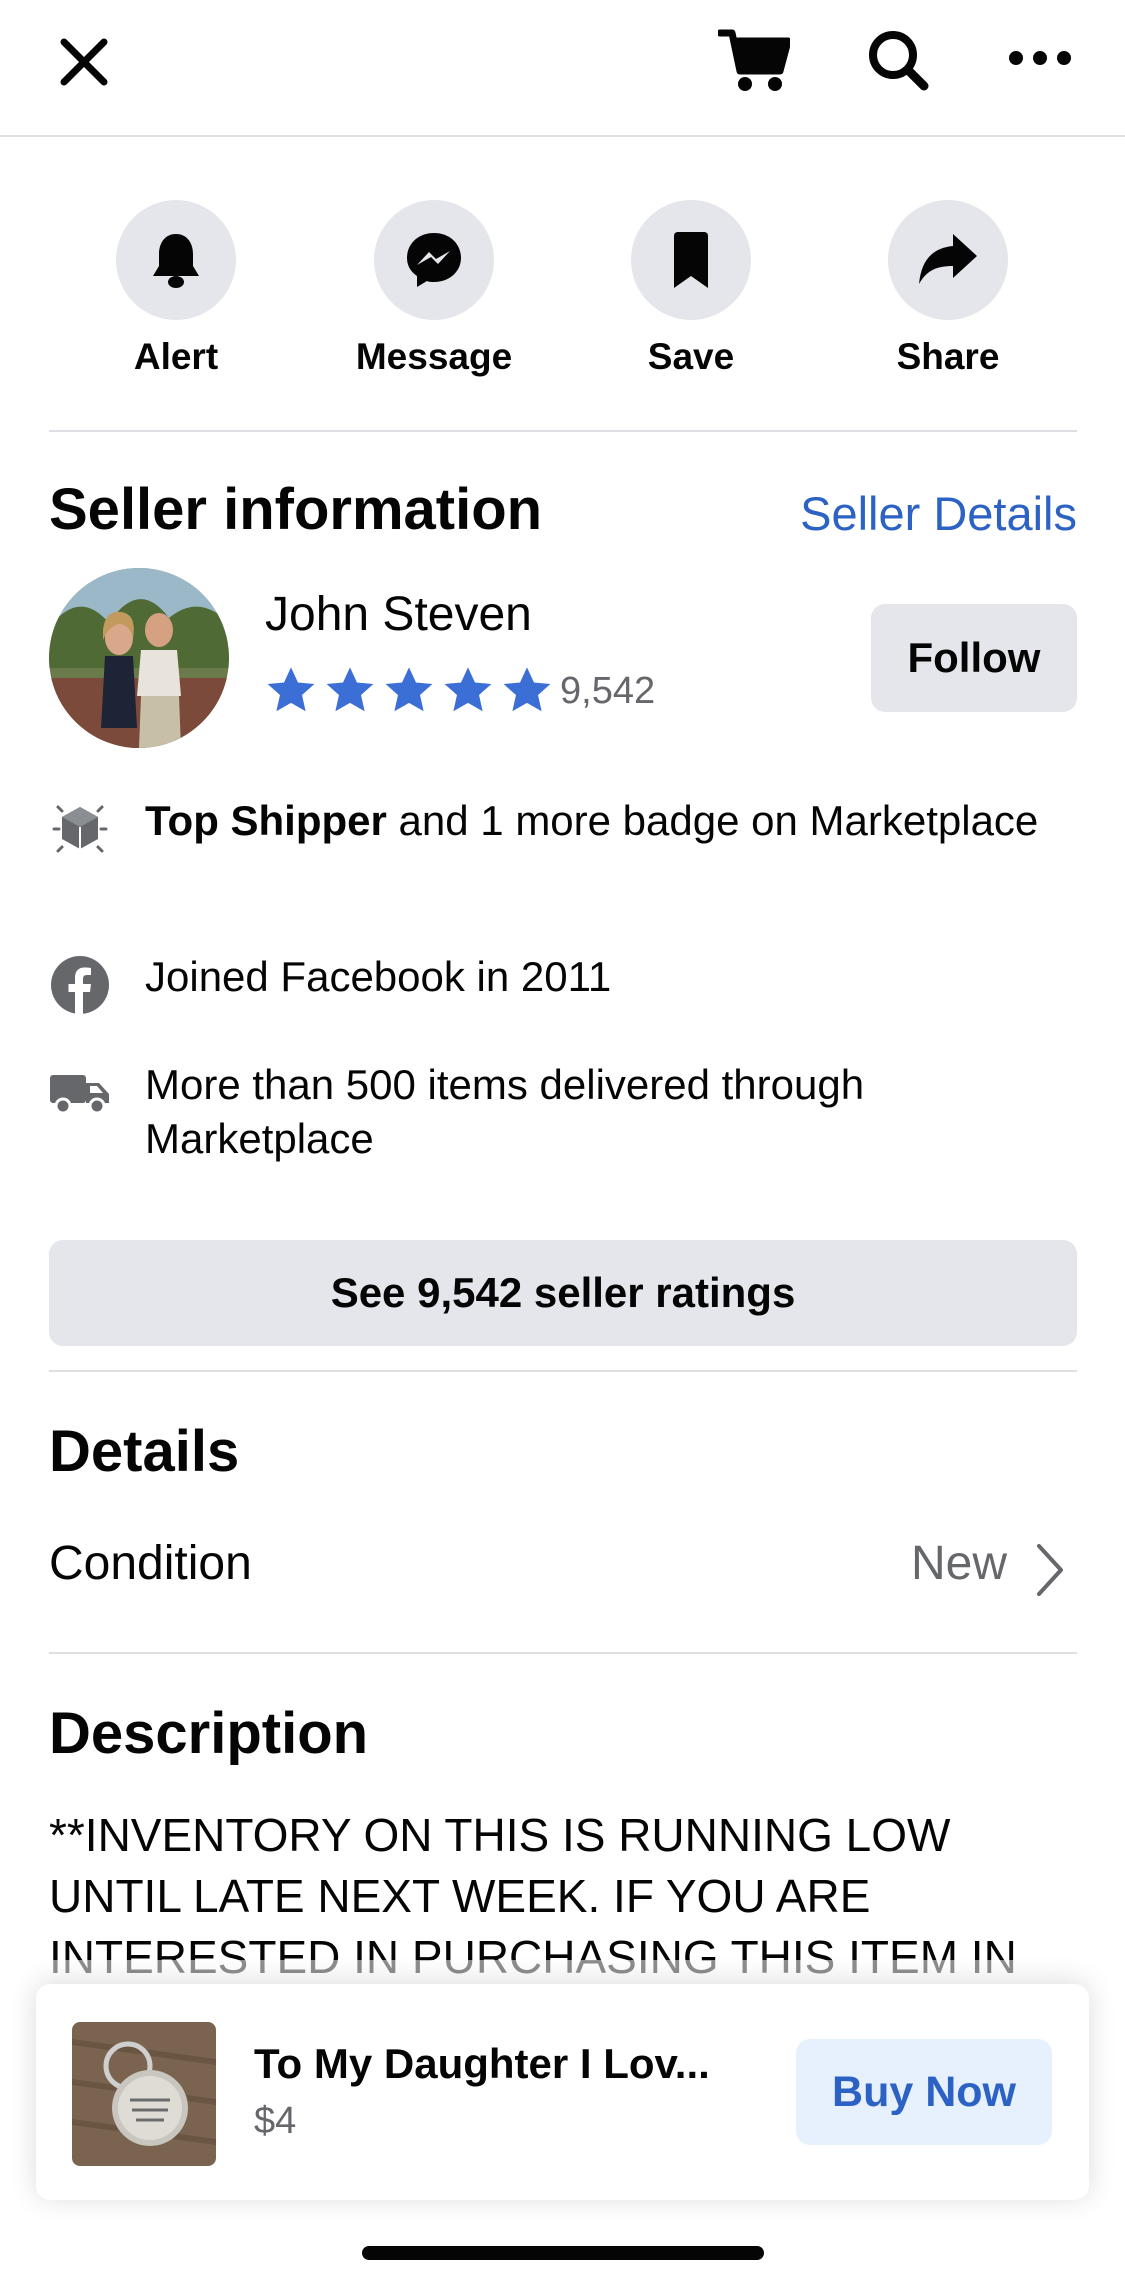  I want to click on message-button: Message, so click(434, 289).